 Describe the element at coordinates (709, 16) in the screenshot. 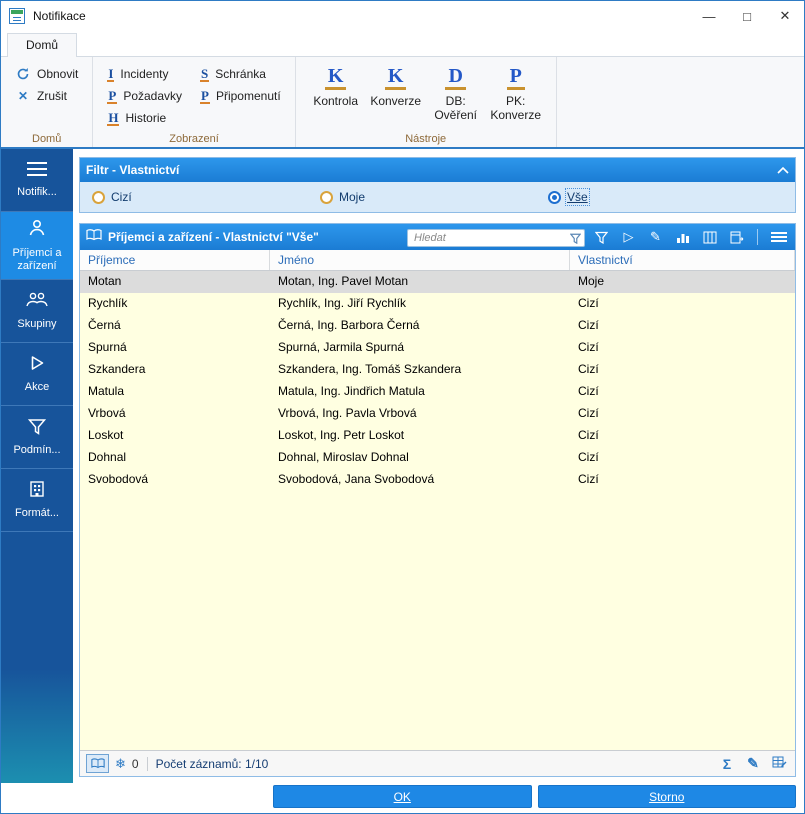

I see `minimize-button: —` at that location.